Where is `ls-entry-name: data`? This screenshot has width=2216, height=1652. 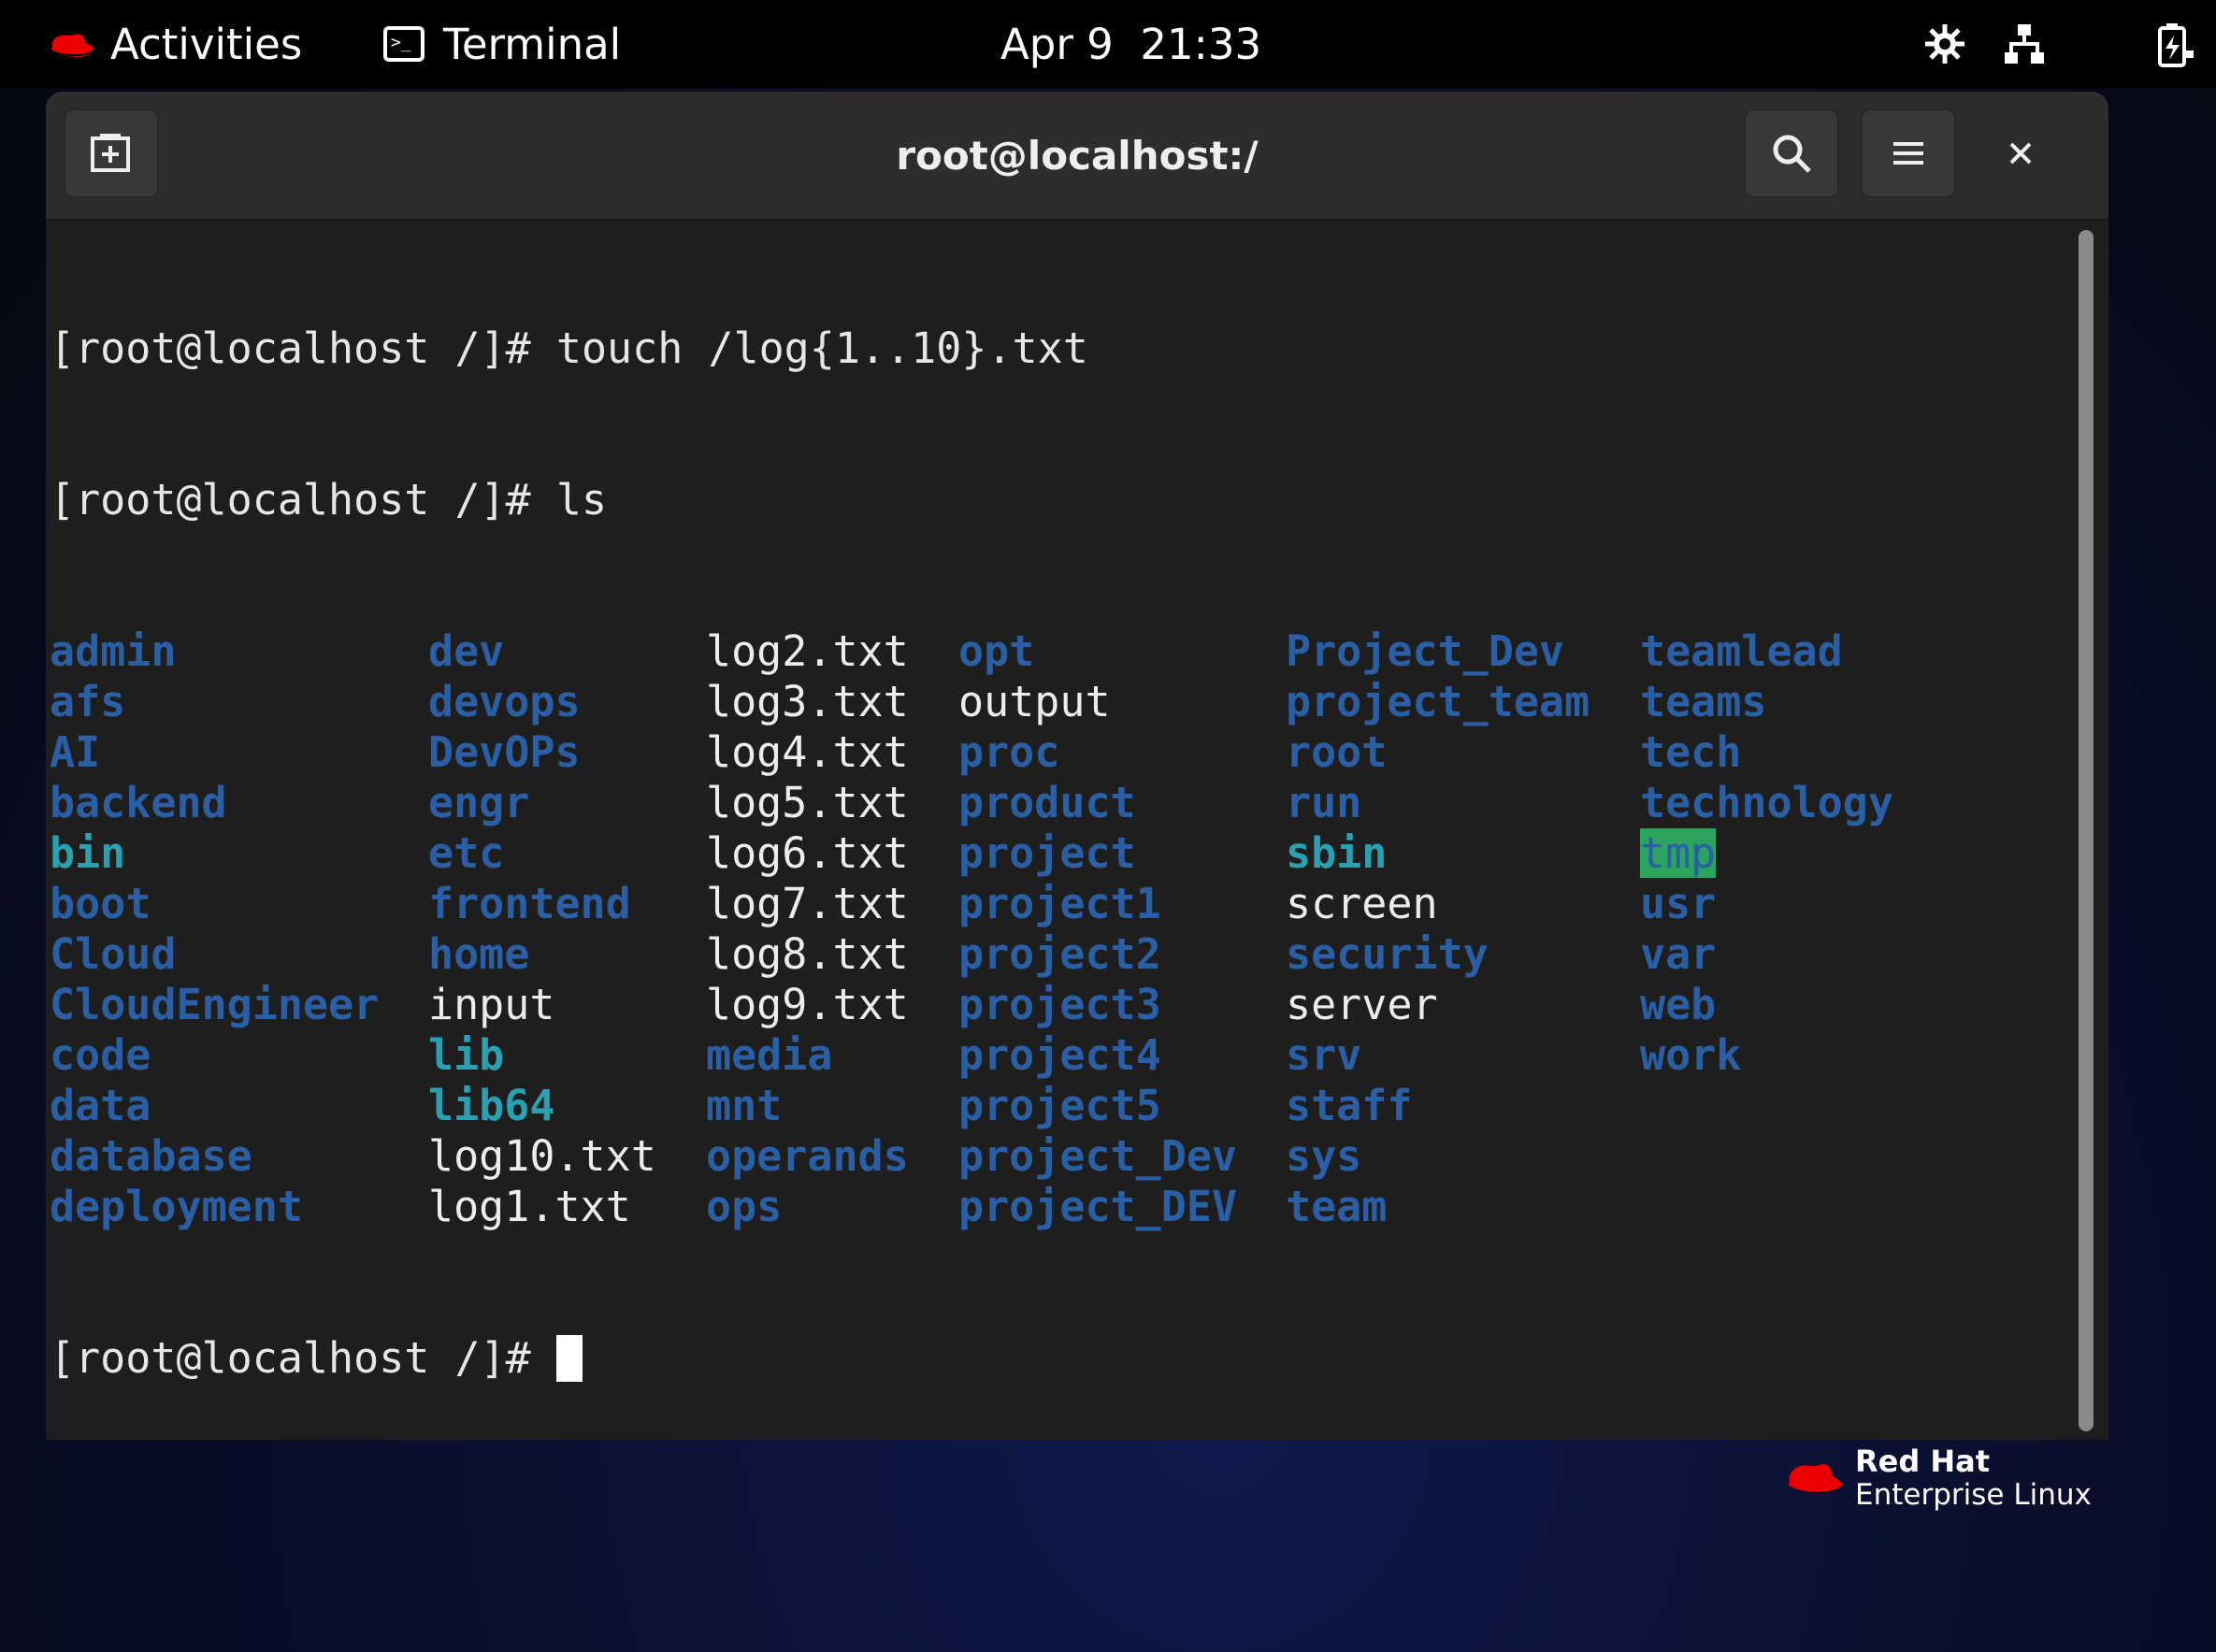 ls-entry-name: data is located at coordinates (100, 1105).